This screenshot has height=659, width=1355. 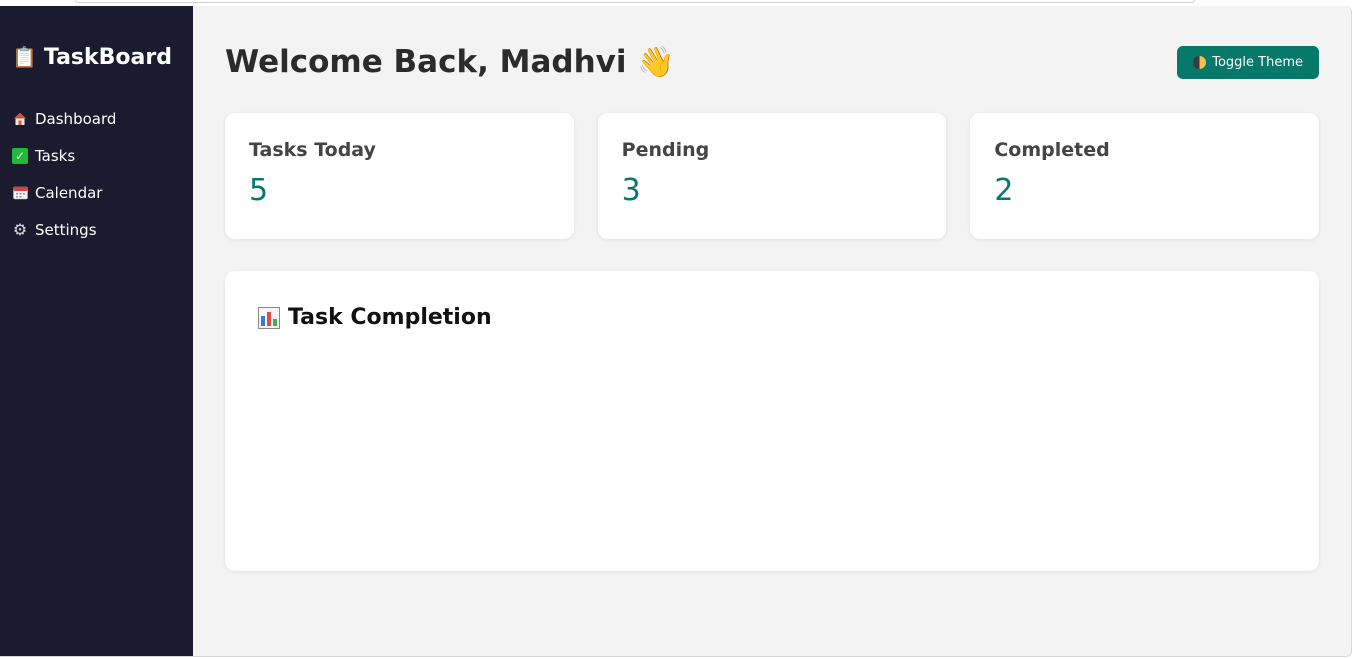 What do you see at coordinates (69, 192) in the screenshot?
I see `sidebar-item-label: Calendar` at bounding box center [69, 192].